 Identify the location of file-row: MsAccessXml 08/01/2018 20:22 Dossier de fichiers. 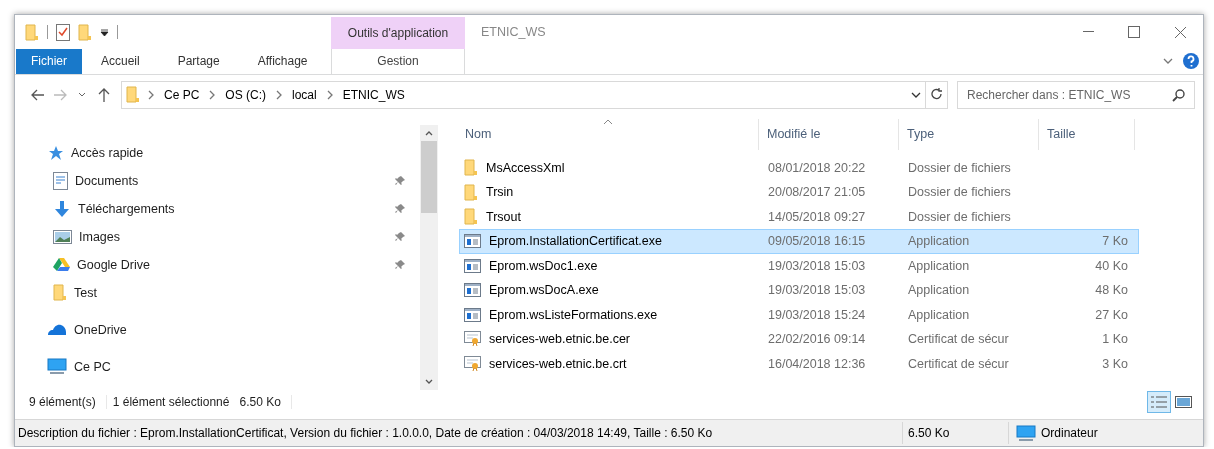
(799, 167).